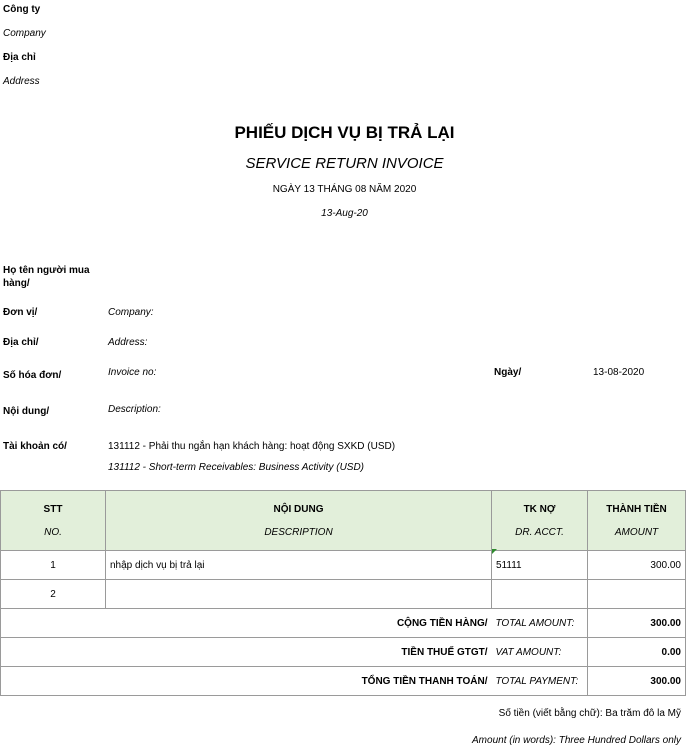 This screenshot has width=689, height=749. Describe the element at coordinates (298, 594) in the screenshot. I see `row-description` at that location.